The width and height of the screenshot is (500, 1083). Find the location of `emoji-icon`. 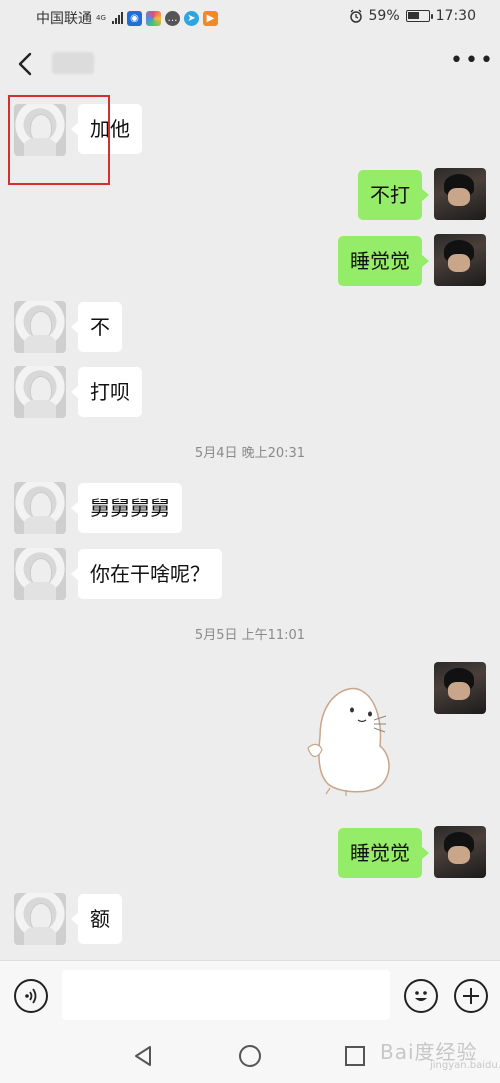

emoji-icon is located at coordinates (421, 996).